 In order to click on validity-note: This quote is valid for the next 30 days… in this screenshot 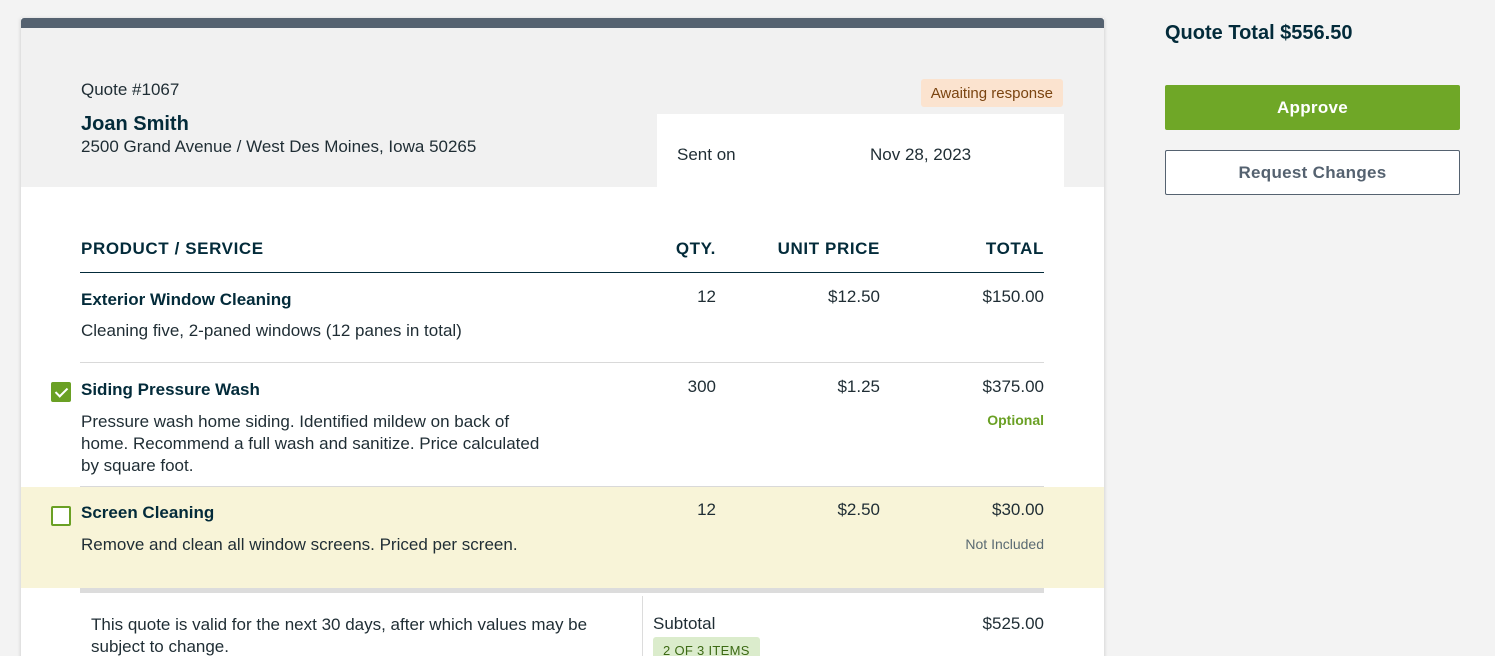, I will do `click(339, 635)`.